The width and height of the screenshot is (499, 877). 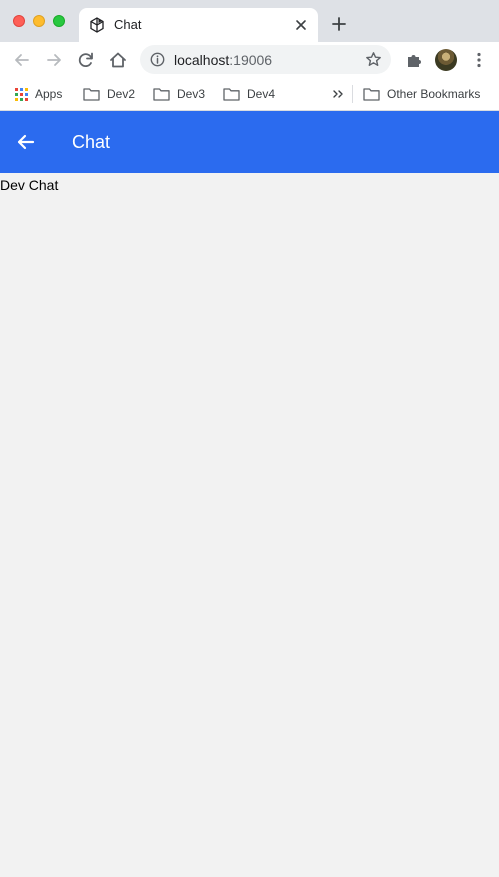 I want to click on url-port: :19006, so click(x=251, y=60).